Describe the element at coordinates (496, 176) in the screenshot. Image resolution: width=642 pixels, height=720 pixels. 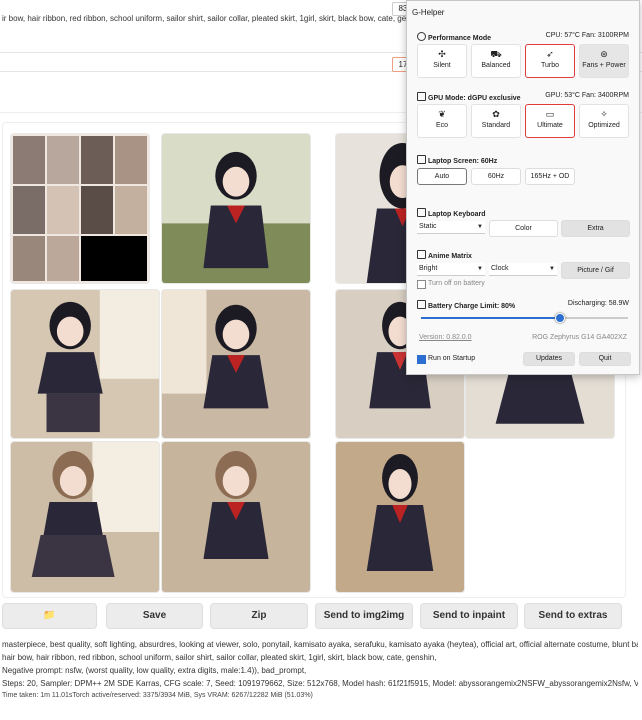
I see `screen-60hz-button: 60Hz` at that location.